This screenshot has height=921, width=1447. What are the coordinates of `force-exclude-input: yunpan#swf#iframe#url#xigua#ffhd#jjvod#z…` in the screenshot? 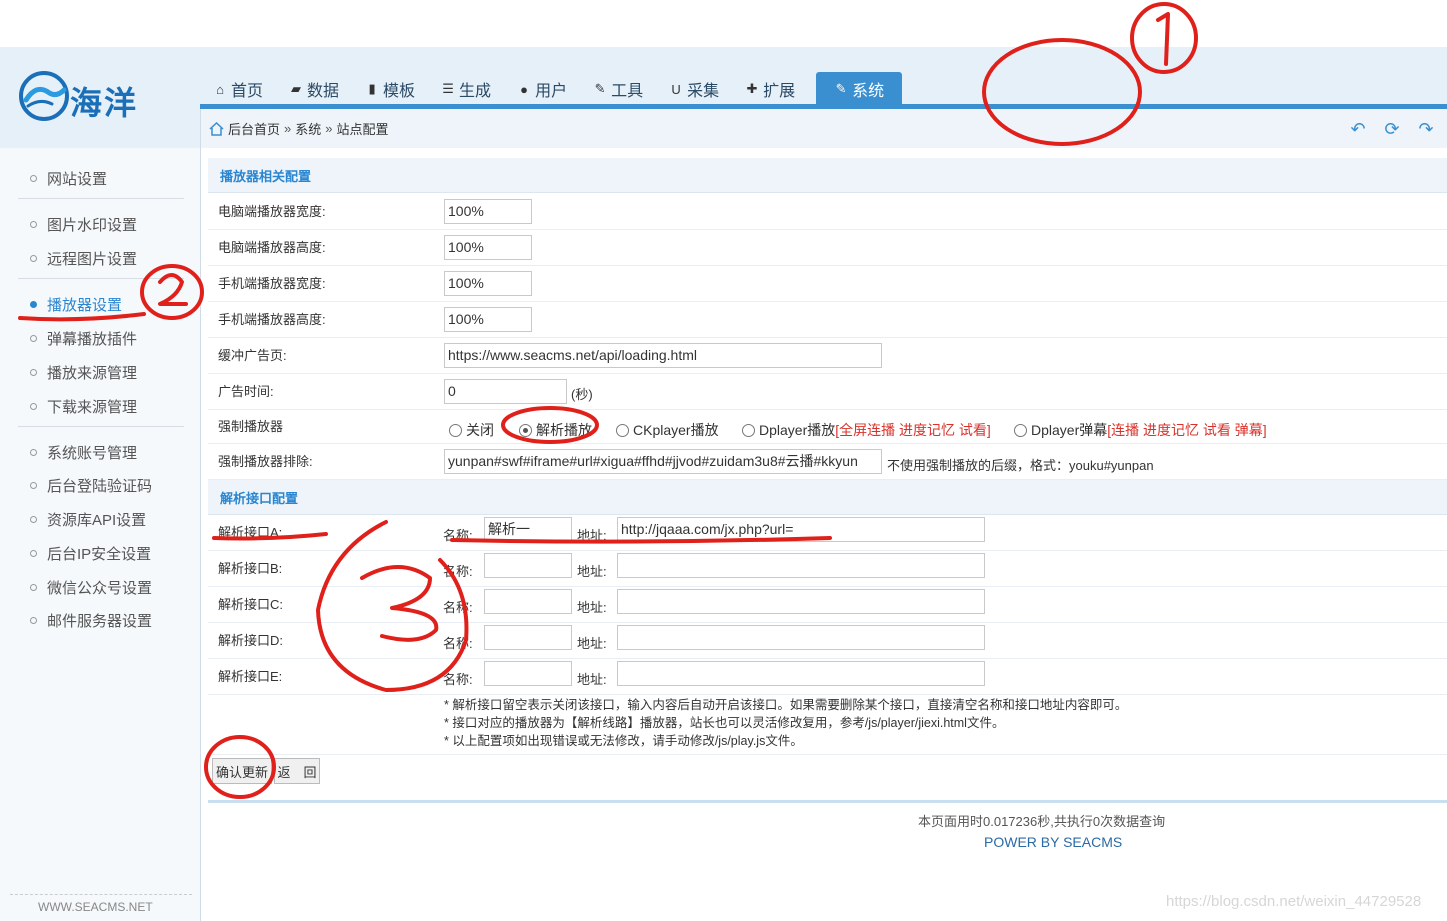 It's located at (663, 461).